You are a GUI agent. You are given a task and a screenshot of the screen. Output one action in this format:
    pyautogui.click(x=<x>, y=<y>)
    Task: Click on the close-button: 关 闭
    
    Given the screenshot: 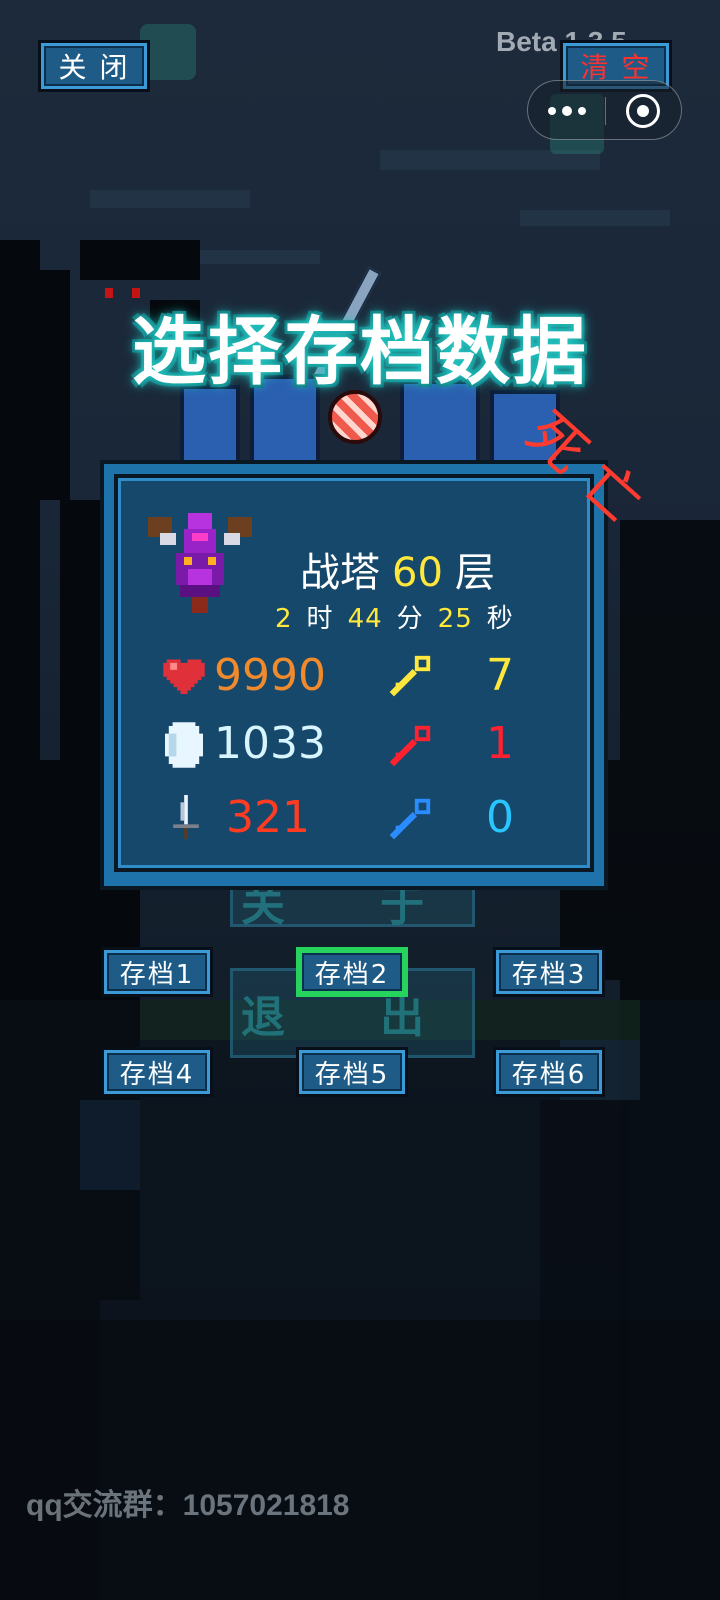 What is the action you would take?
    pyautogui.click(x=94, y=66)
    